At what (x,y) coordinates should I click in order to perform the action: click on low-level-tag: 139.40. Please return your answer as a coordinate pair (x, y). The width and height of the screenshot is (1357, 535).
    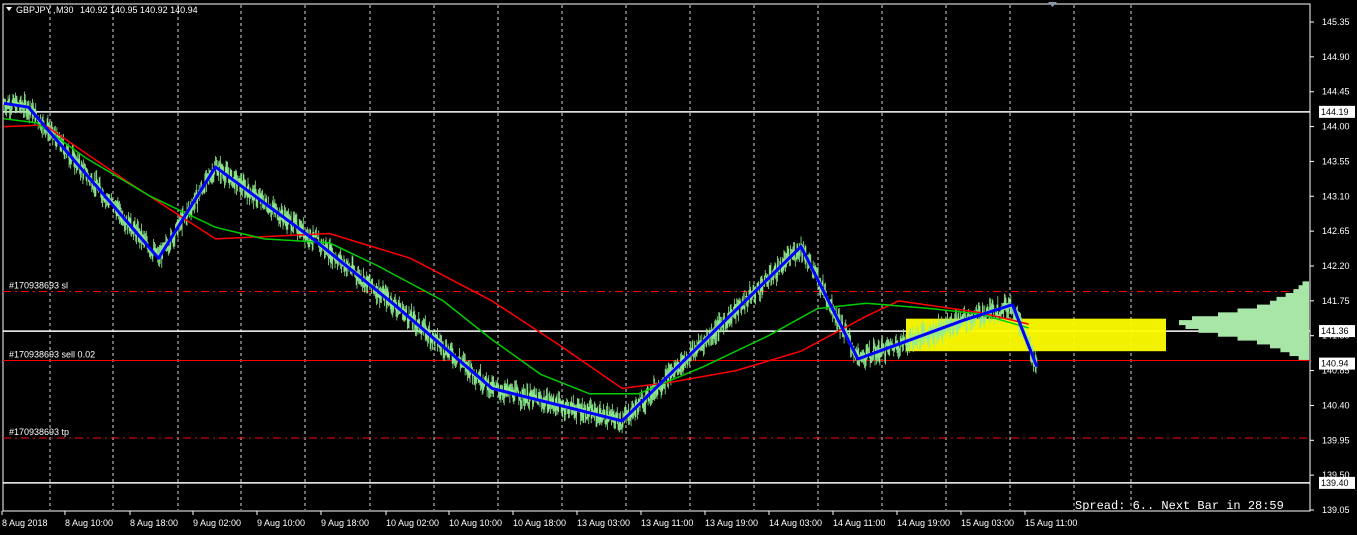
    Looking at the image, I should click on (1335, 483).